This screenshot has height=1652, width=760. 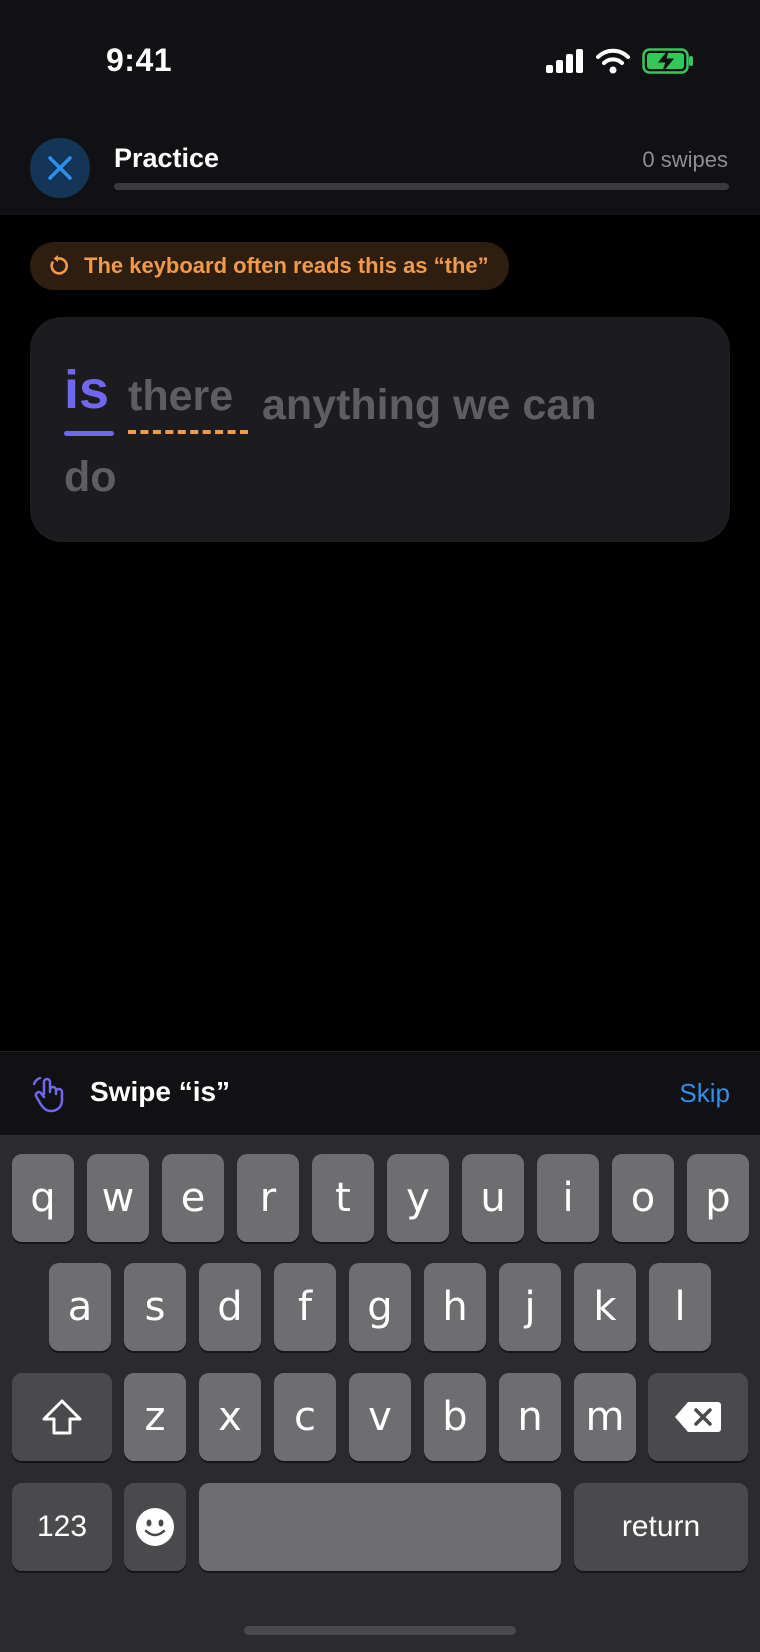 I want to click on skip-button: Skip, so click(x=704, y=1093).